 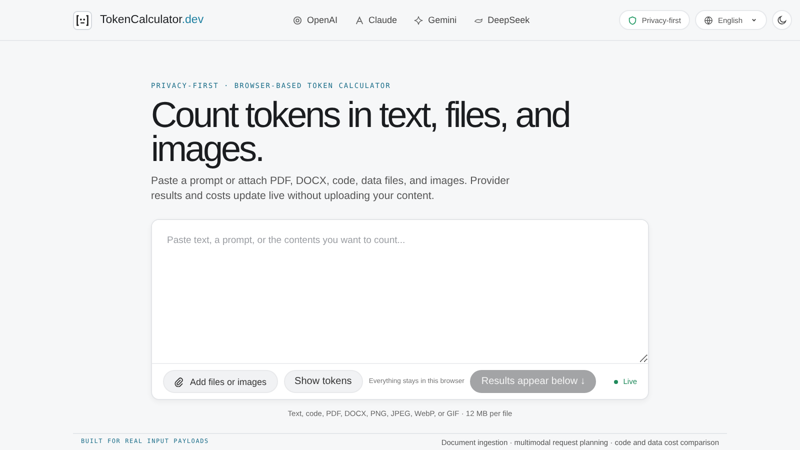 I want to click on globe-icon, so click(x=708, y=20).